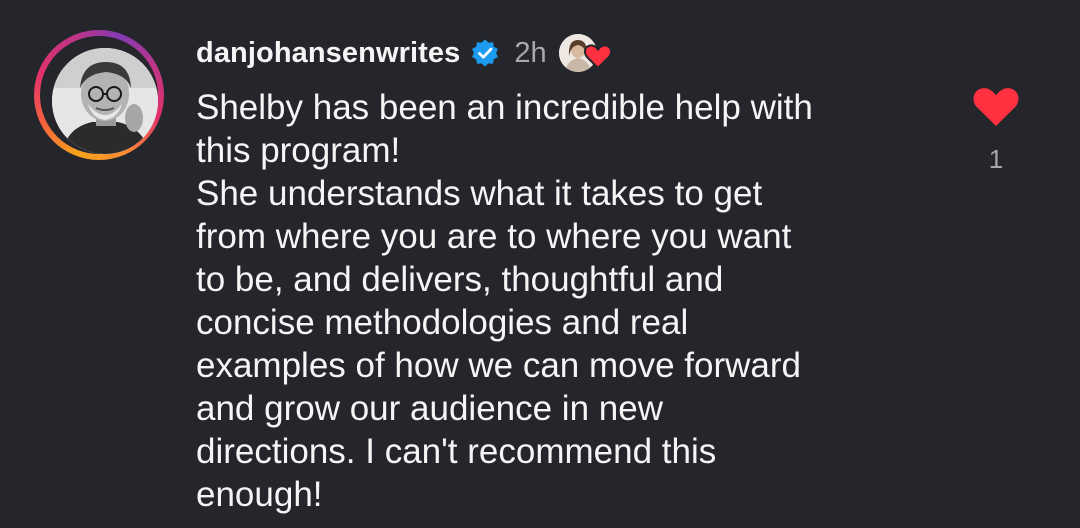  I want to click on avatar-photo, so click(105, 101).